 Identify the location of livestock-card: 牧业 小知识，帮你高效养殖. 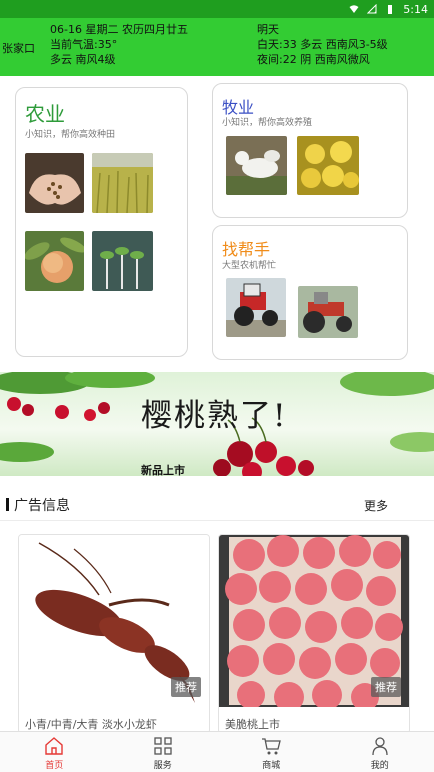
(310, 150).